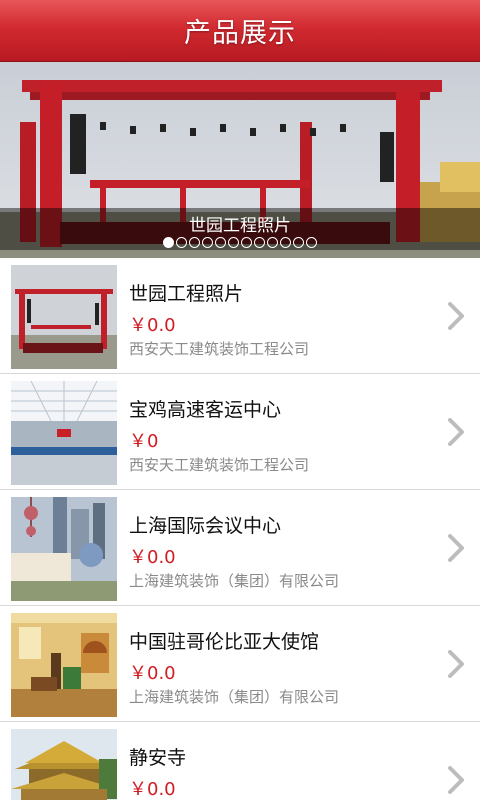 This screenshot has width=480, height=800. Describe the element at coordinates (205, 526) in the screenshot. I see `product-name: 上海国际会议中心` at that location.